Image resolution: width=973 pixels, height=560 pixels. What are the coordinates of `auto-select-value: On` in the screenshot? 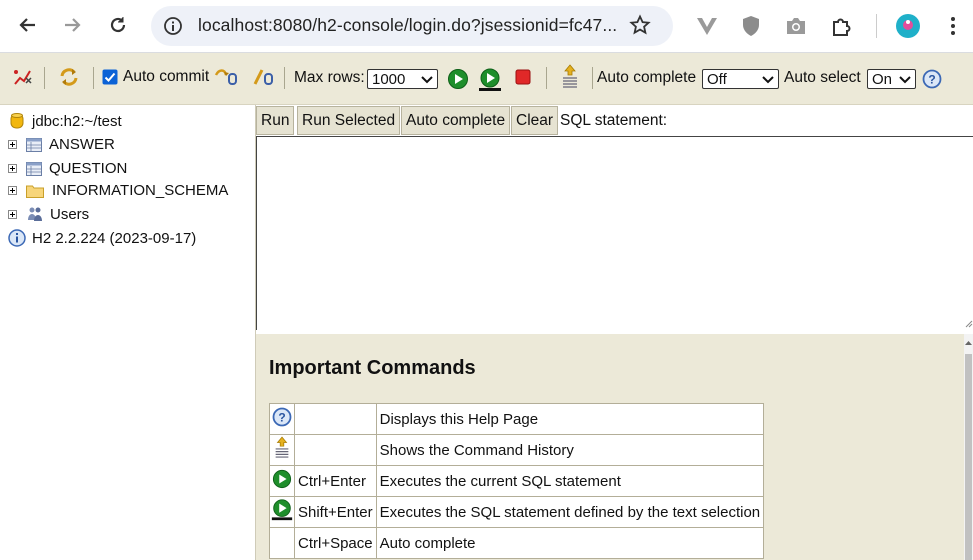 It's located at (882, 79).